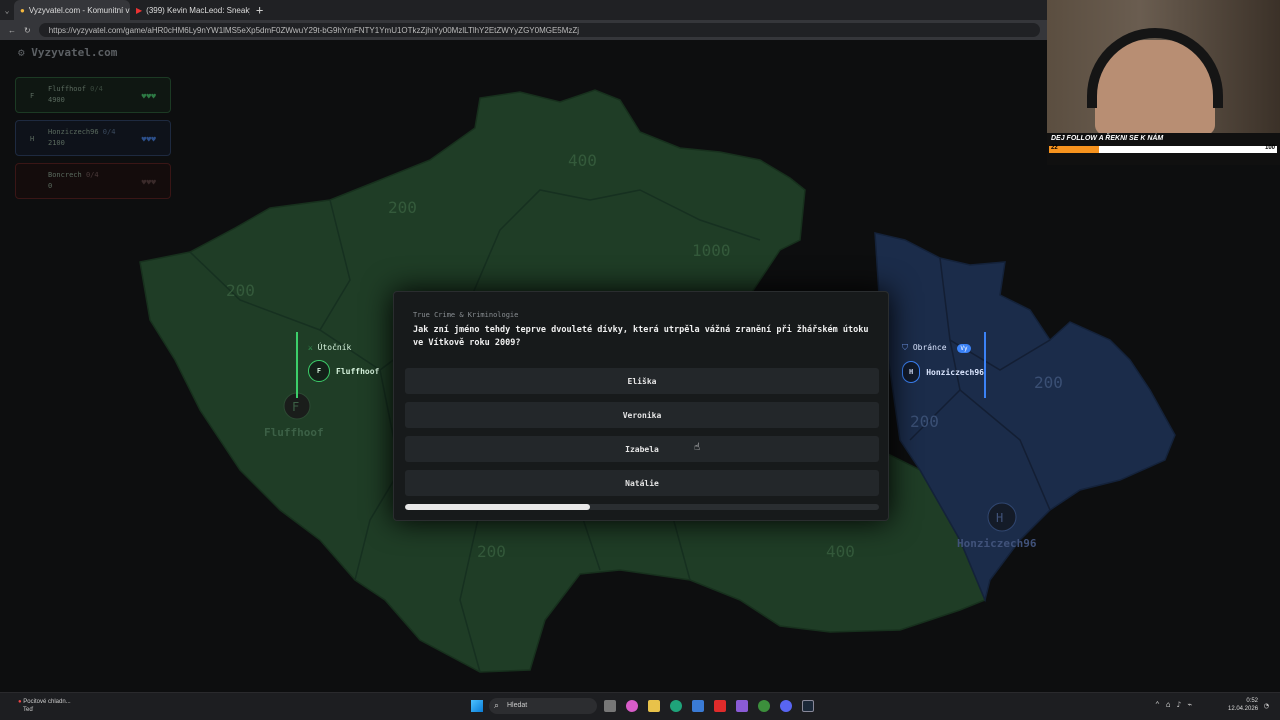 The width and height of the screenshot is (1280, 720). What do you see at coordinates (654, 706) in the screenshot?
I see `folder-icon` at bounding box center [654, 706].